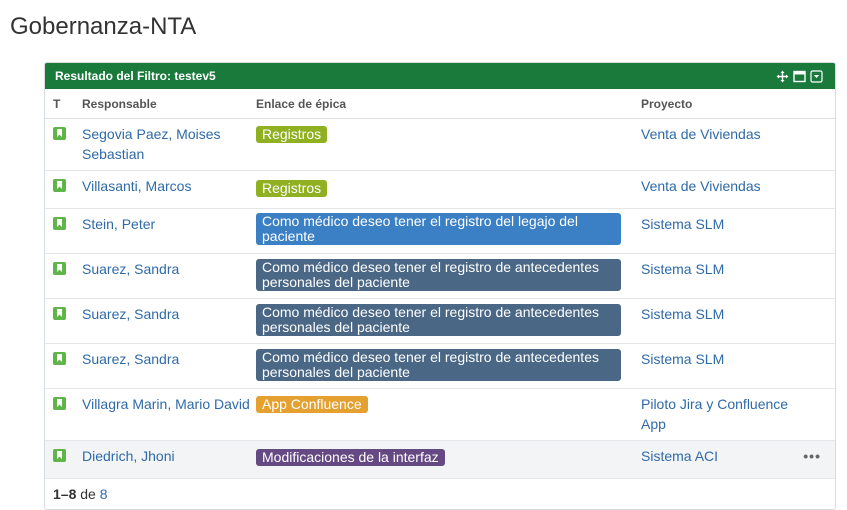 This screenshot has width=847, height=510. What do you see at coordinates (716, 104) in the screenshot?
I see `column-header-project: Proyecto` at bounding box center [716, 104].